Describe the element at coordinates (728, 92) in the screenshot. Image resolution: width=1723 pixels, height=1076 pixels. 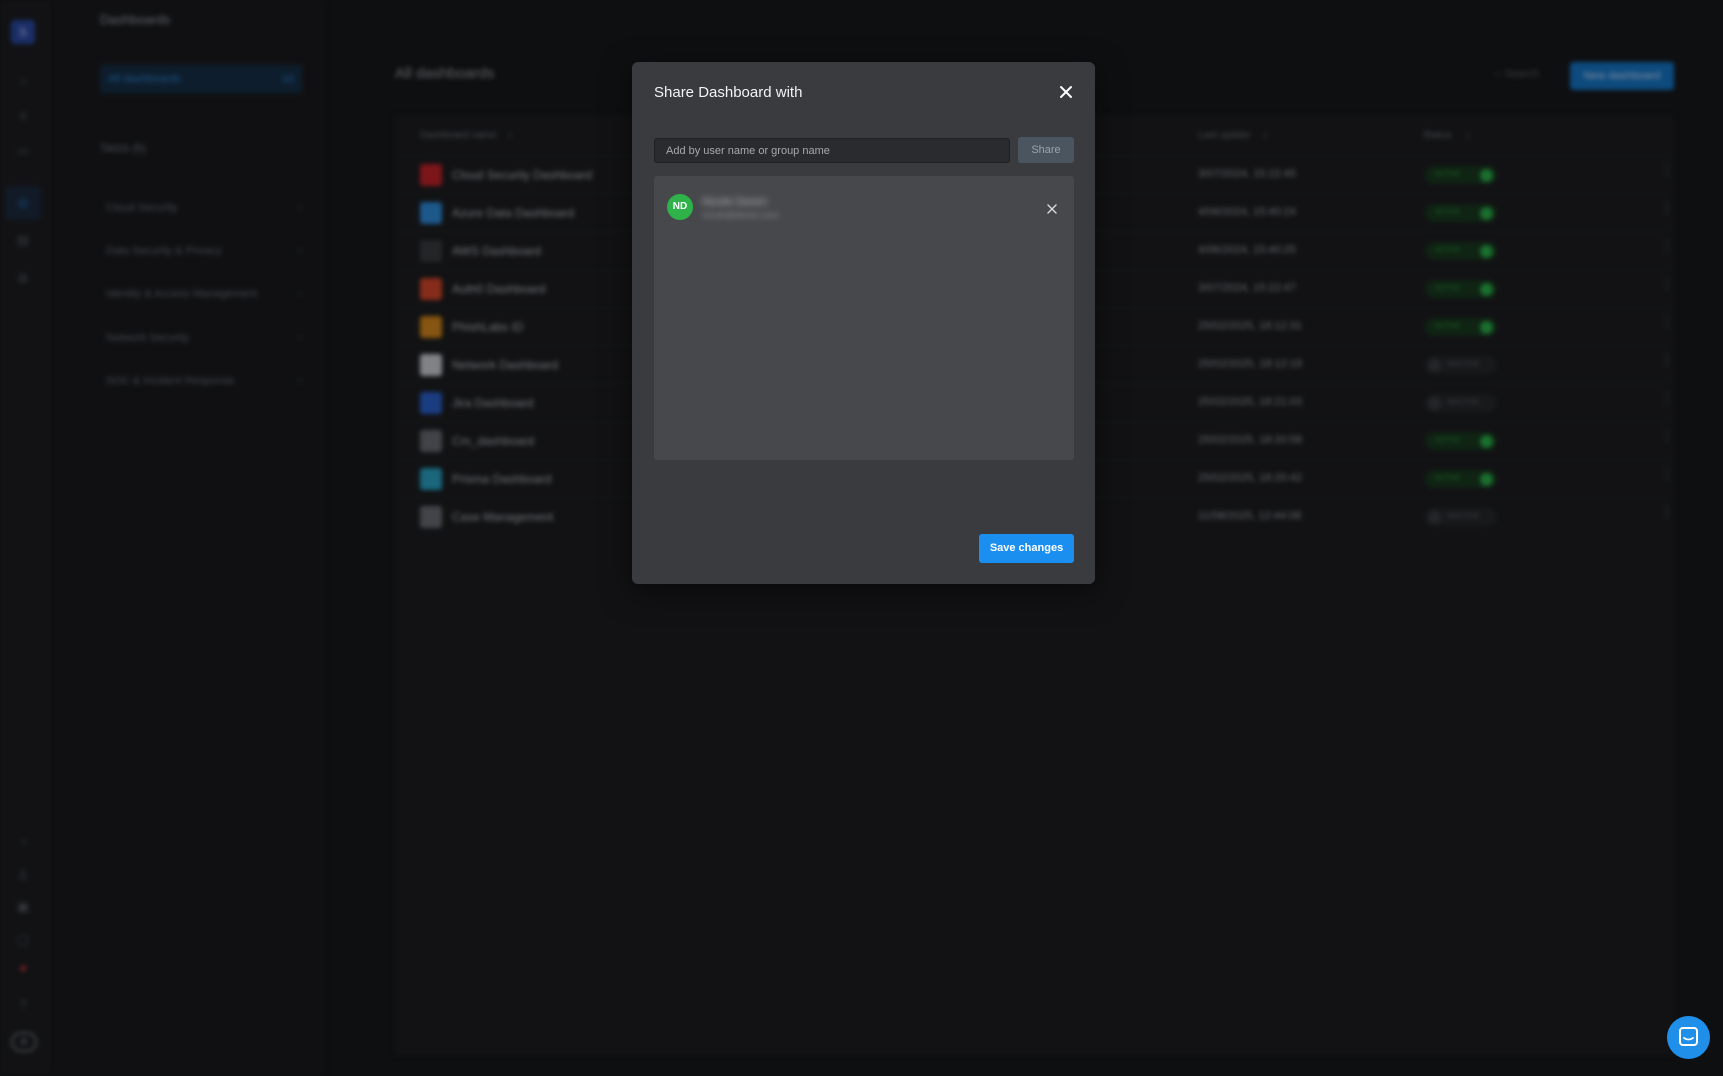
I see `dialog-title: Share Dashboard with` at that location.